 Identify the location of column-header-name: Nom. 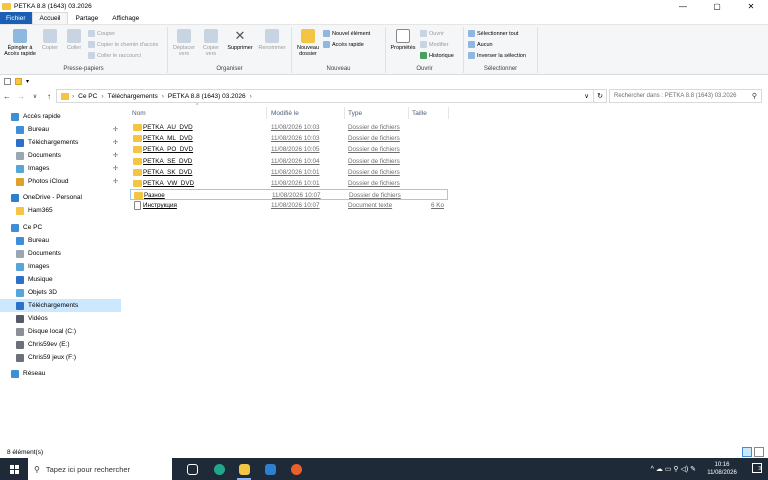
(139, 113).